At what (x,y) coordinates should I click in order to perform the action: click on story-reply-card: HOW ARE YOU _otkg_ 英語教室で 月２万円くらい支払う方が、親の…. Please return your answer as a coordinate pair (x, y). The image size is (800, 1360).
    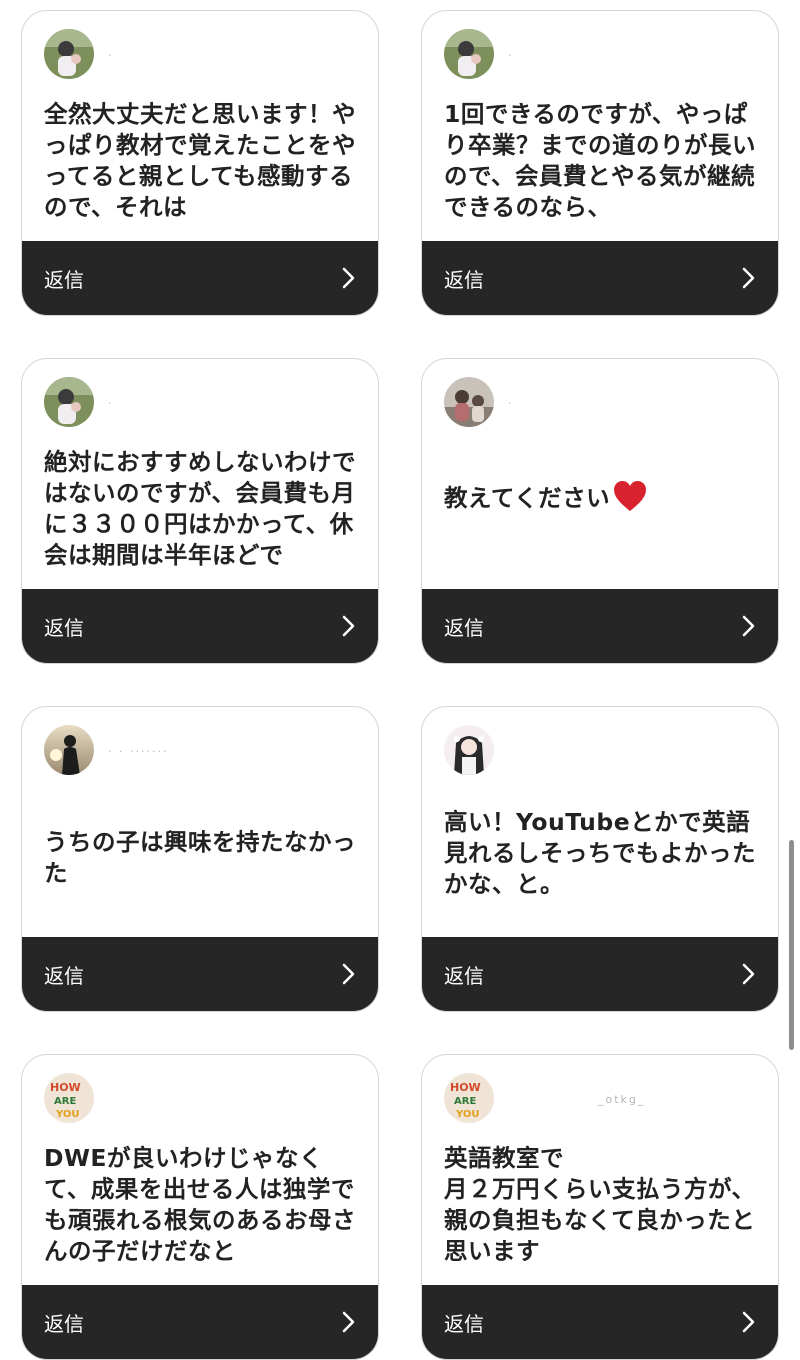
    Looking at the image, I should click on (600, 1207).